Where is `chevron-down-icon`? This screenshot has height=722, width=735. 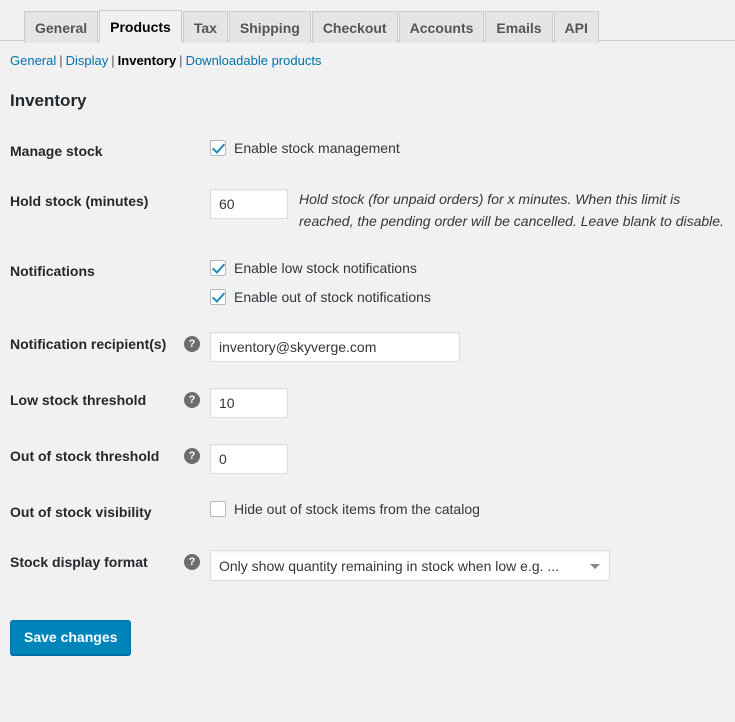 chevron-down-icon is located at coordinates (595, 567).